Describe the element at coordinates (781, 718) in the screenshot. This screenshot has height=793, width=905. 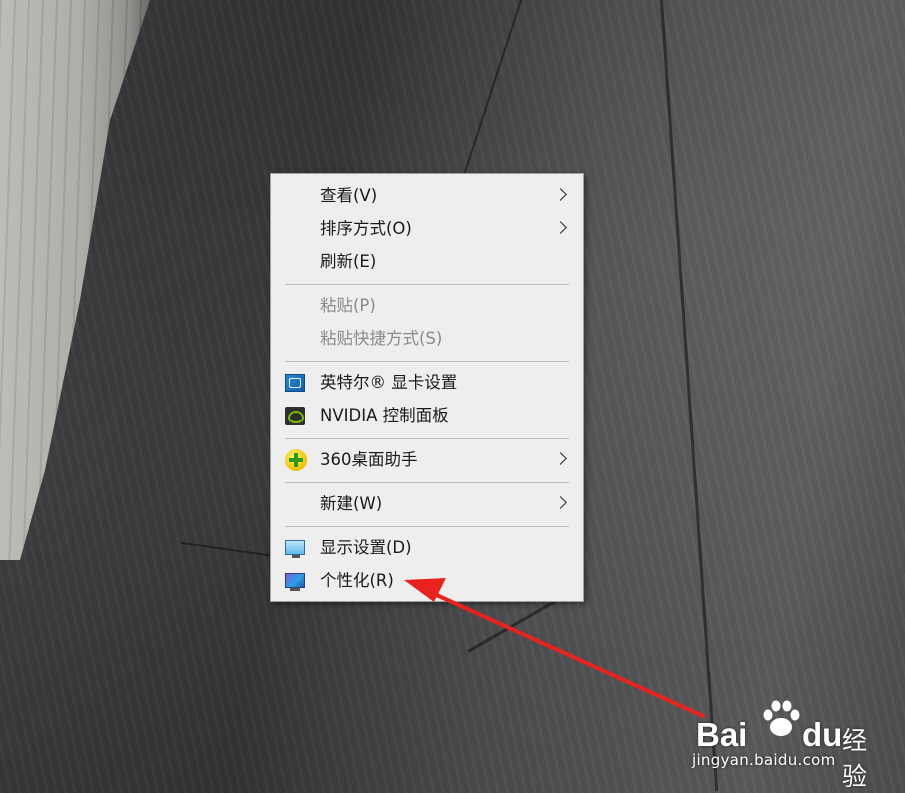
I see `baidu-paw-icon` at that location.